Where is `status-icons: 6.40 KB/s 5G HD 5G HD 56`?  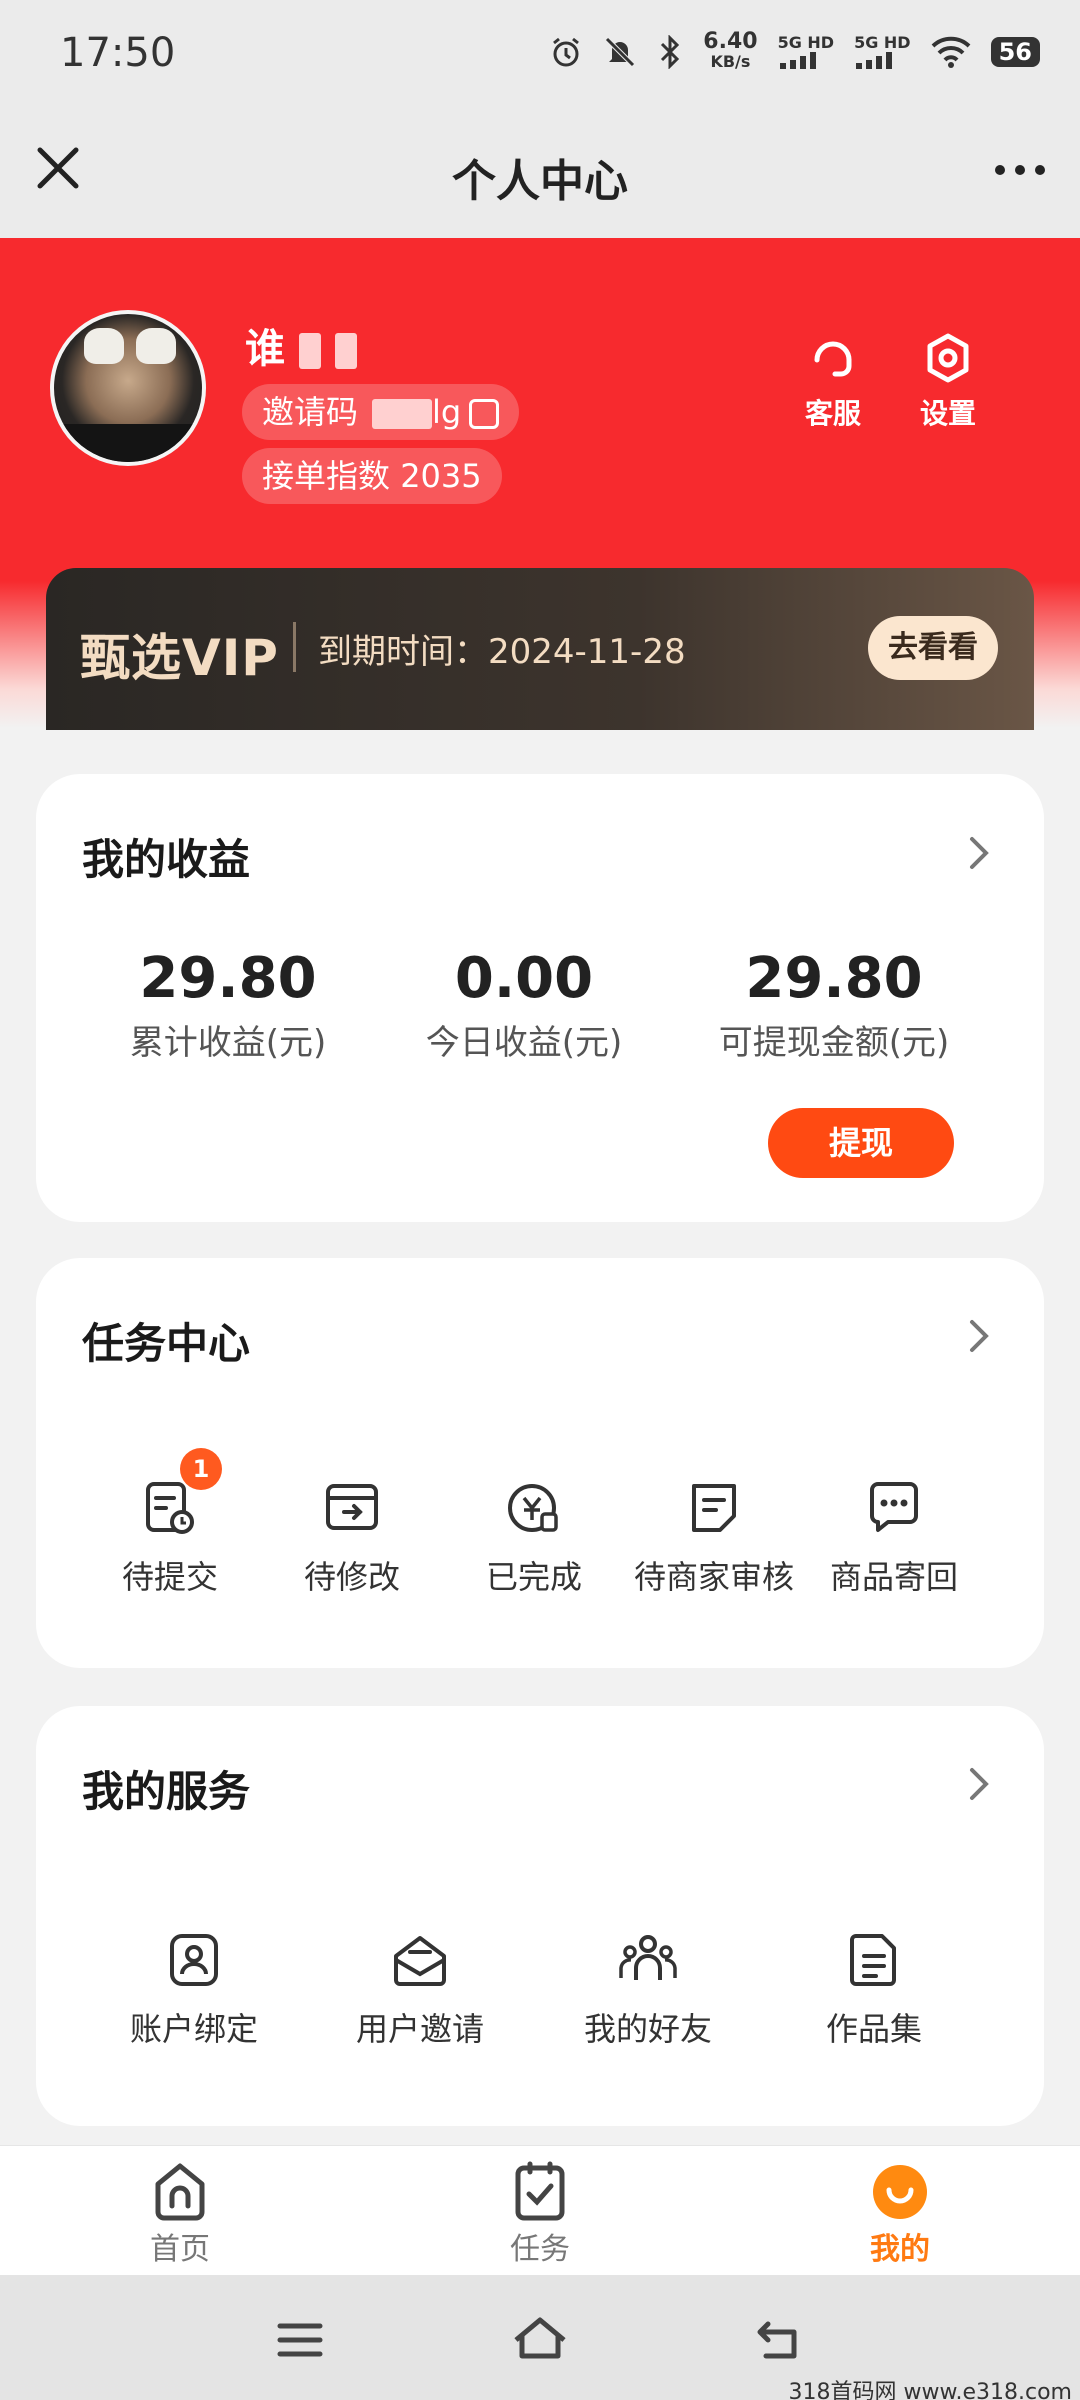 status-icons: 6.40 KB/s 5G HD 5G HD 56 is located at coordinates (794, 50).